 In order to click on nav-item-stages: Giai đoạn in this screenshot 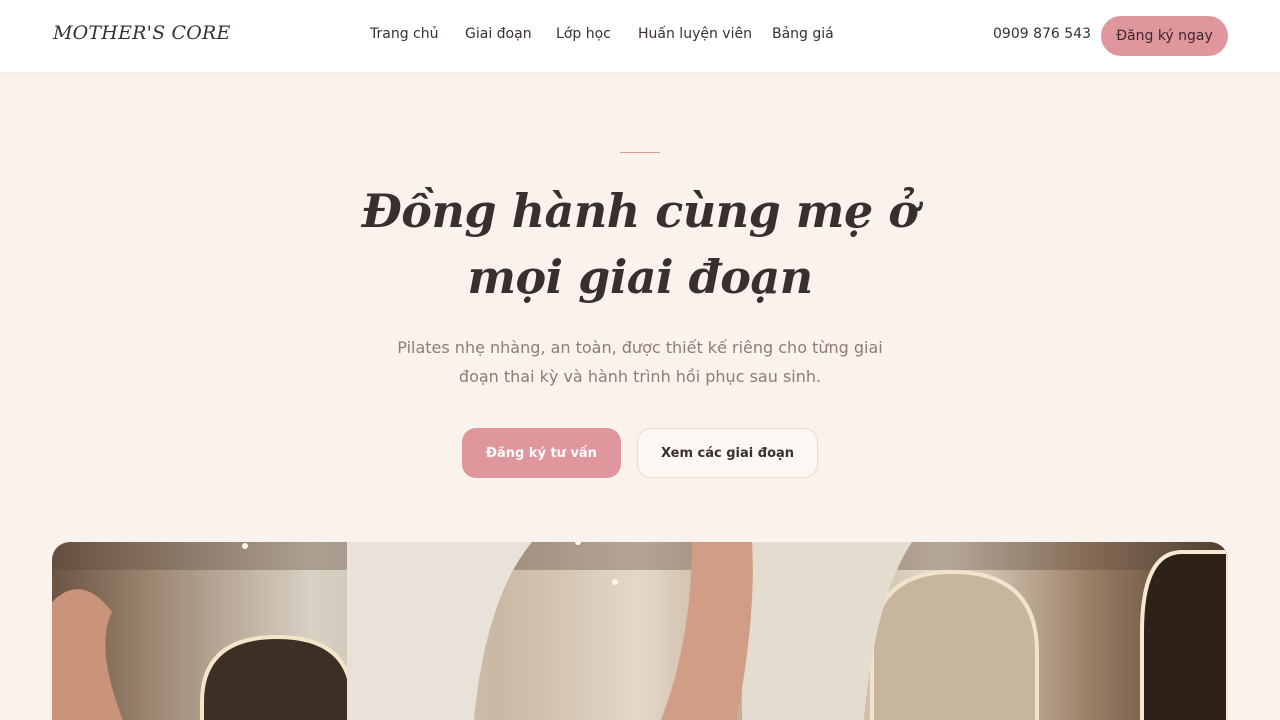, I will do `click(498, 34)`.